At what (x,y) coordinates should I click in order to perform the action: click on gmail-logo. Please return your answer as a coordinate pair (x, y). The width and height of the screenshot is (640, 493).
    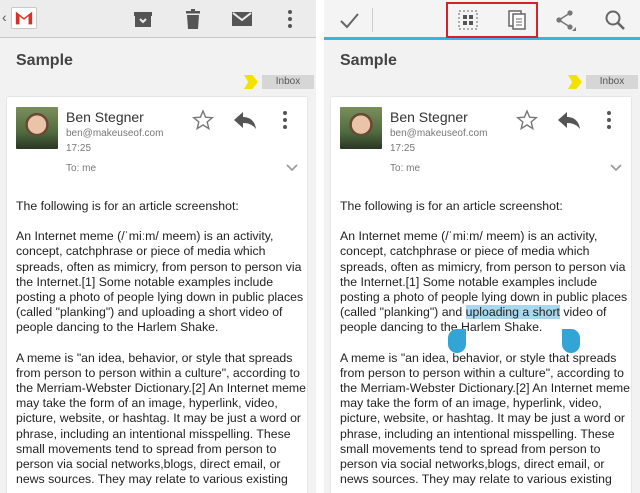
    Looking at the image, I should click on (24, 18).